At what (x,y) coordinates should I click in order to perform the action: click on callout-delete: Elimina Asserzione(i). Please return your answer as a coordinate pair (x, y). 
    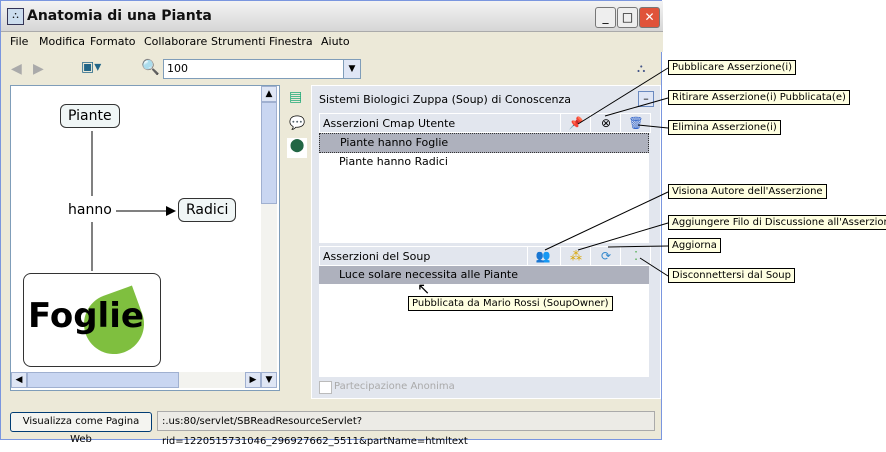
    Looking at the image, I should click on (724, 127).